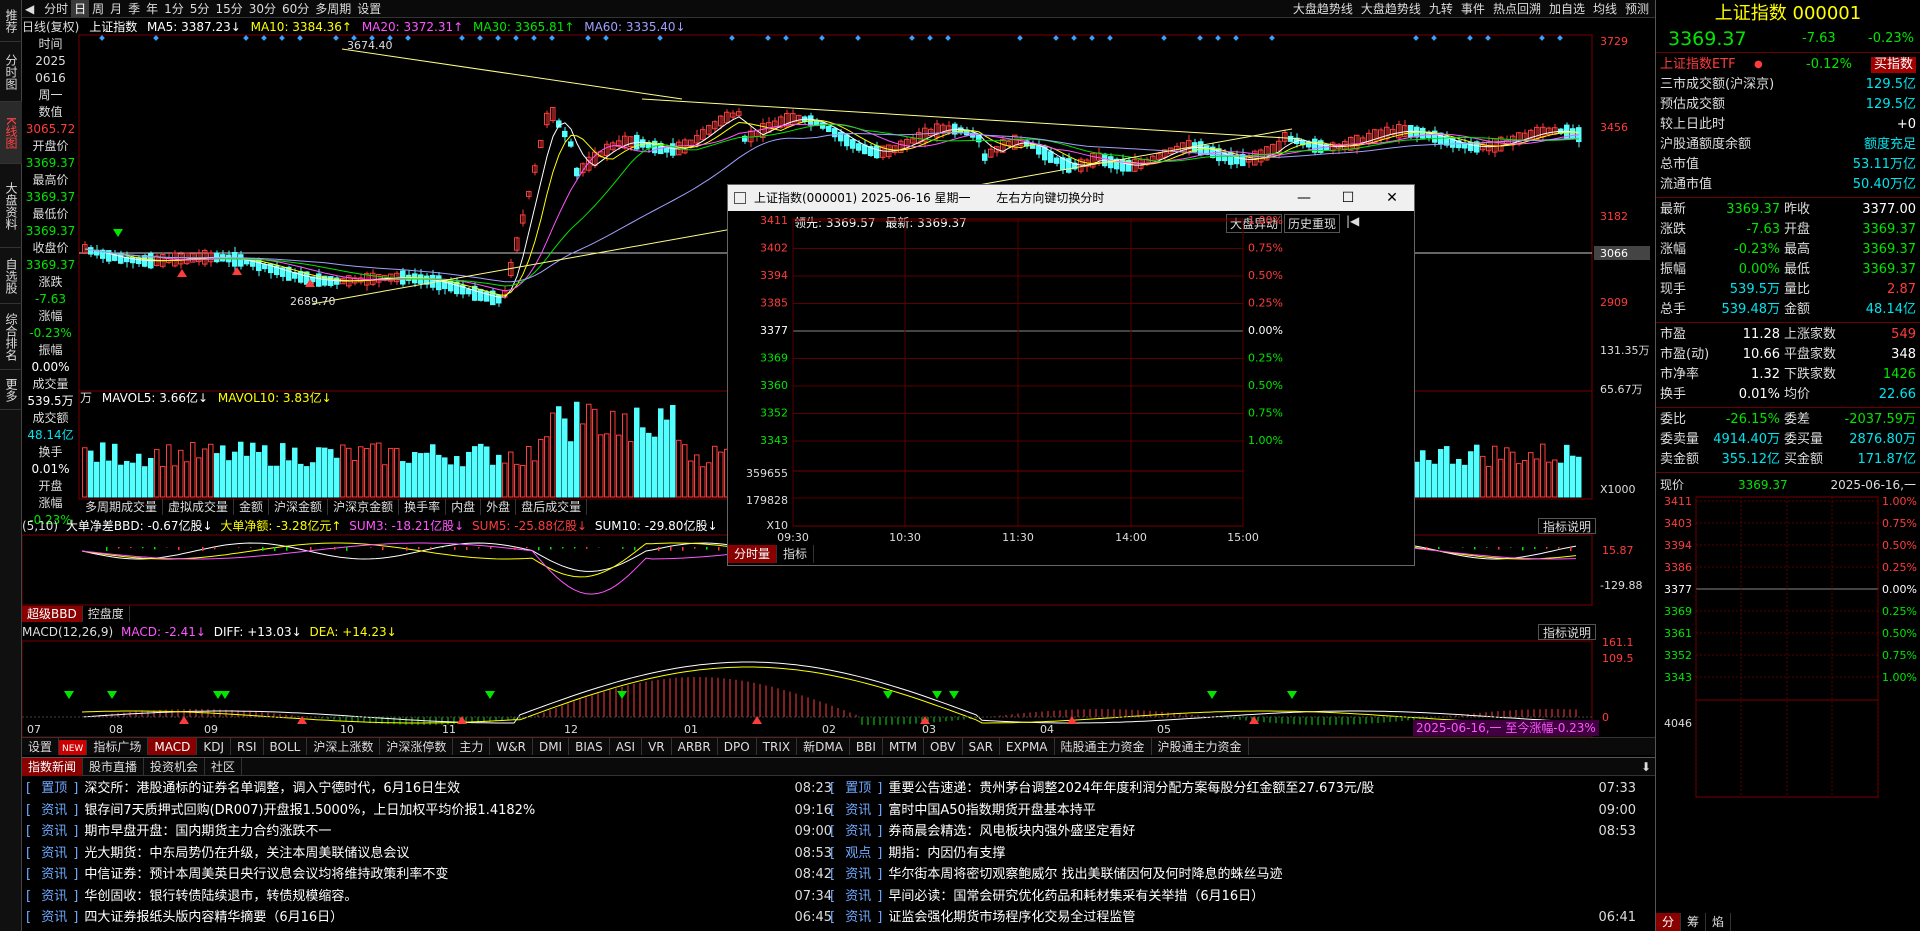  Describe the element at coordinates (252, 507) in the screenshot. I see `volume-tab-2: 金额` at that location.